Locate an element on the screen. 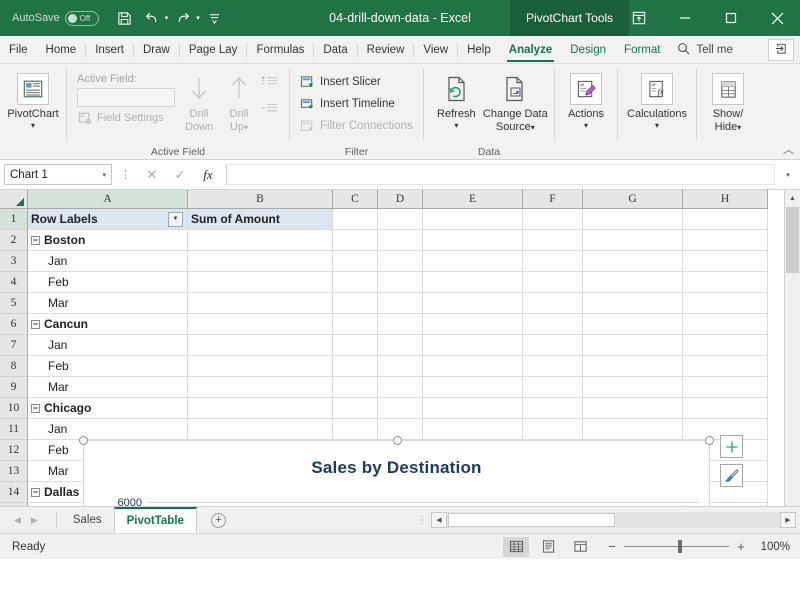  column-header-h: H is located at coordinates (725, 199).